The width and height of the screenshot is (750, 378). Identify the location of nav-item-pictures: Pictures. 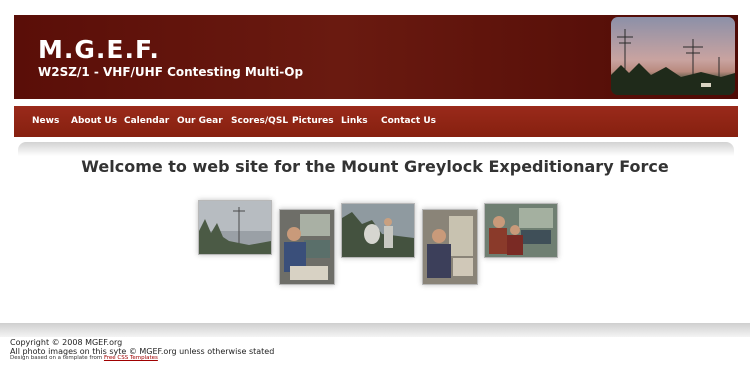
(313, 121).